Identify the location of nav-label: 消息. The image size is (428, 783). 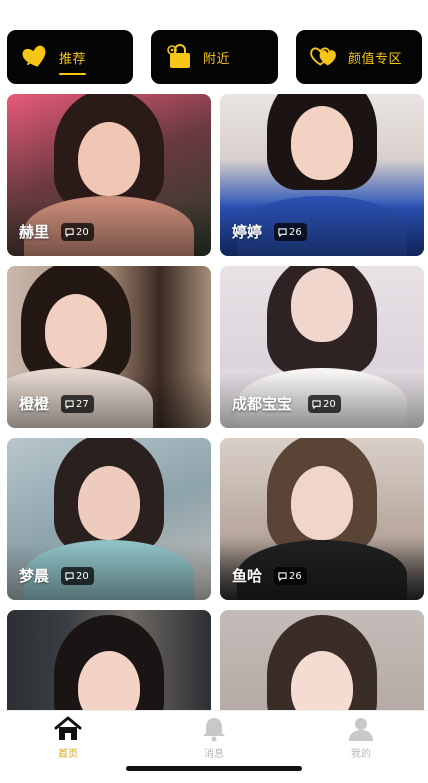
(214, 754).